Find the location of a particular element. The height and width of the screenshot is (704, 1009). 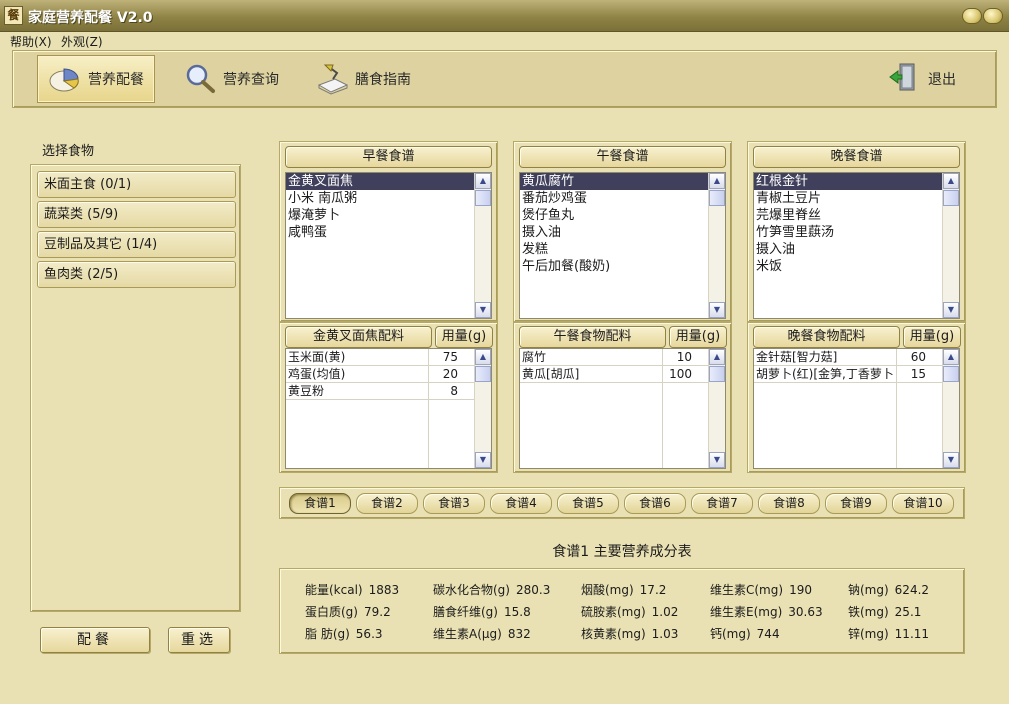

minimize-button is located at coordinates (972, 16).